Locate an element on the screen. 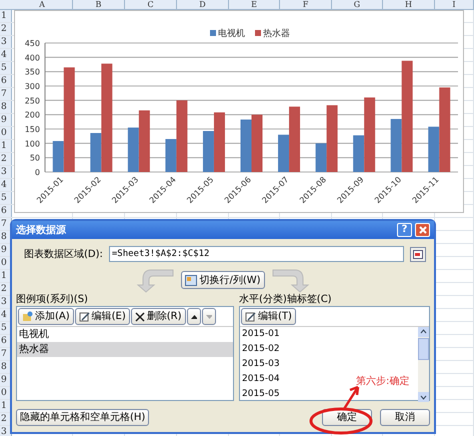  close-button is located at coordinates (422, 230).